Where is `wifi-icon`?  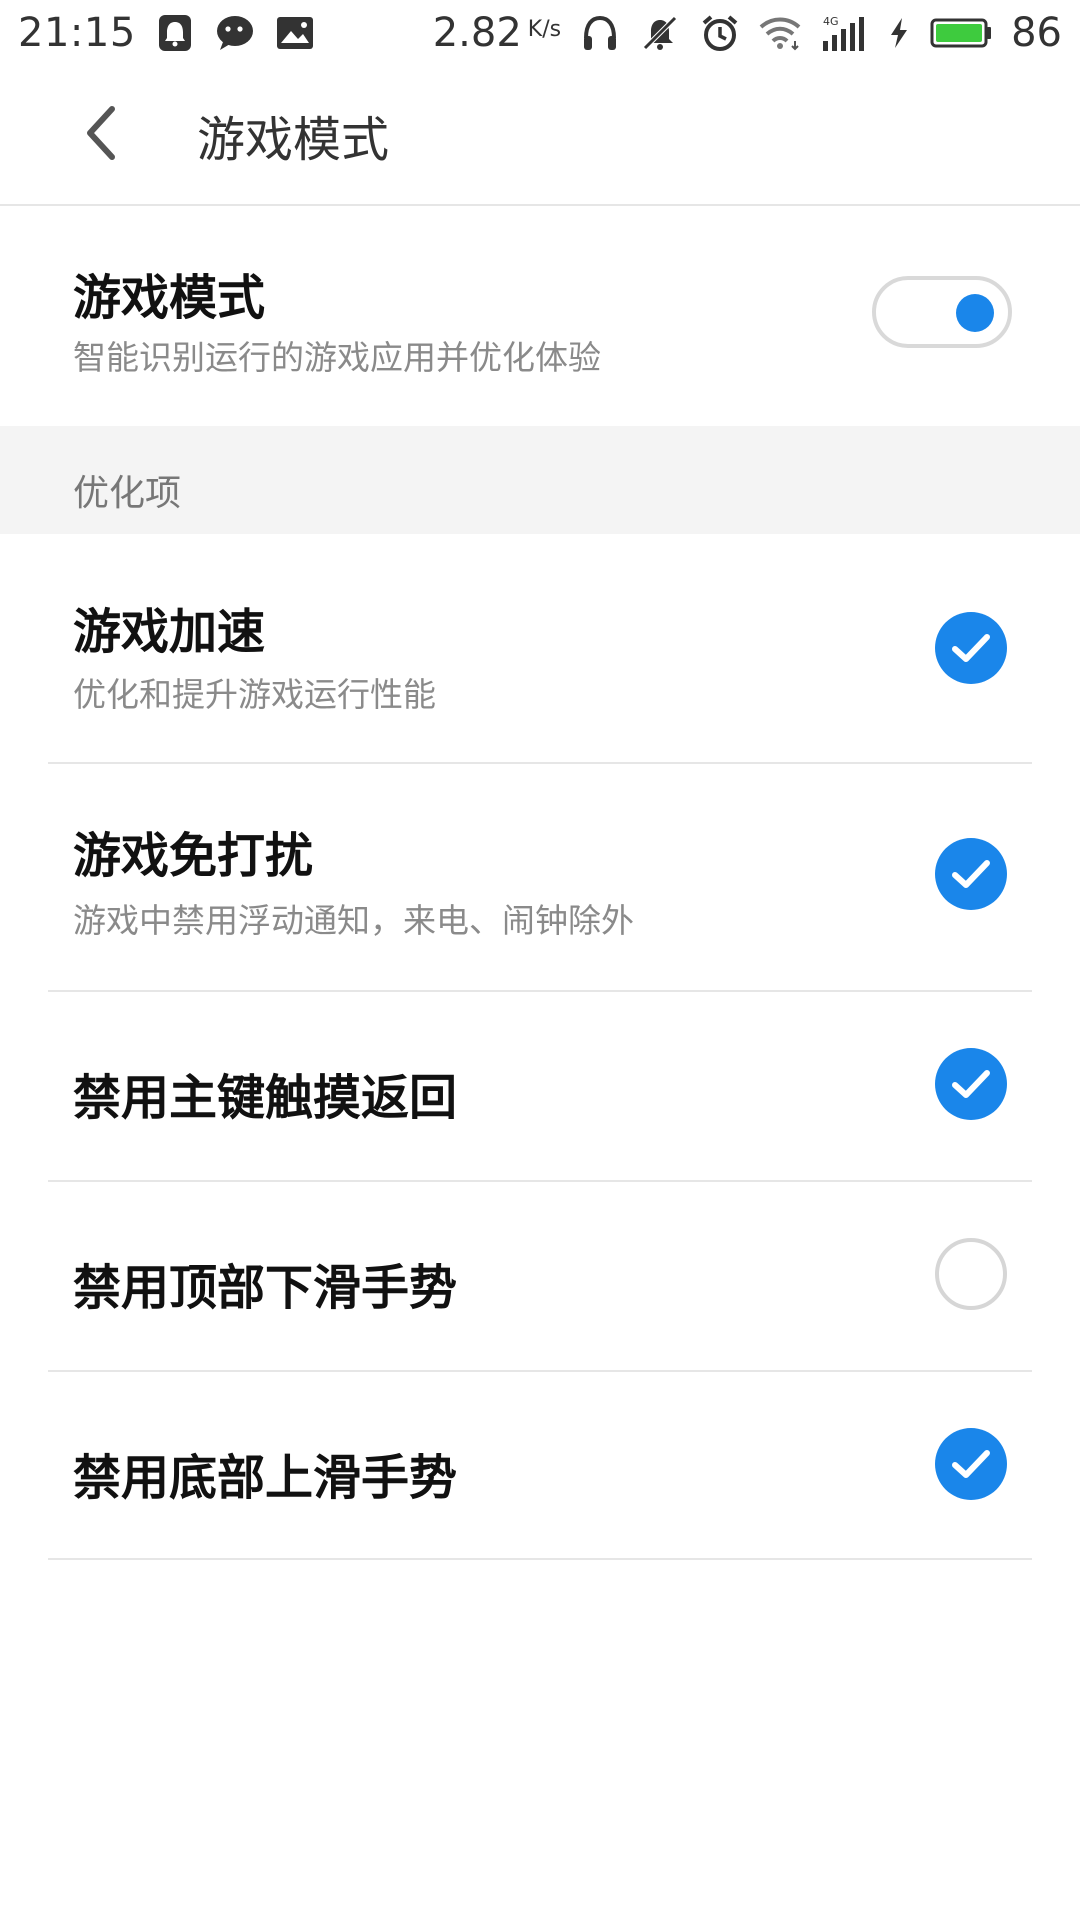 wifi-icon is located at coordinates (780, 33).